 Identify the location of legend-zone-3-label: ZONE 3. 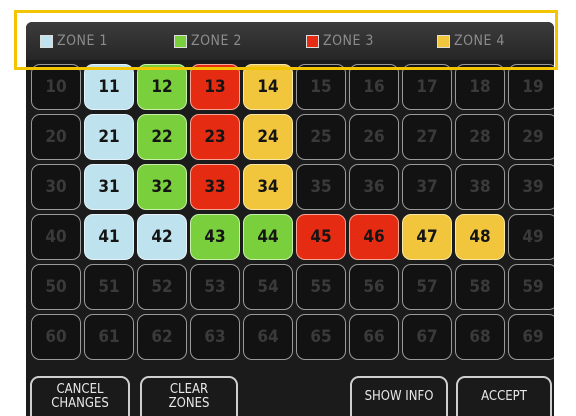
(348, 41).